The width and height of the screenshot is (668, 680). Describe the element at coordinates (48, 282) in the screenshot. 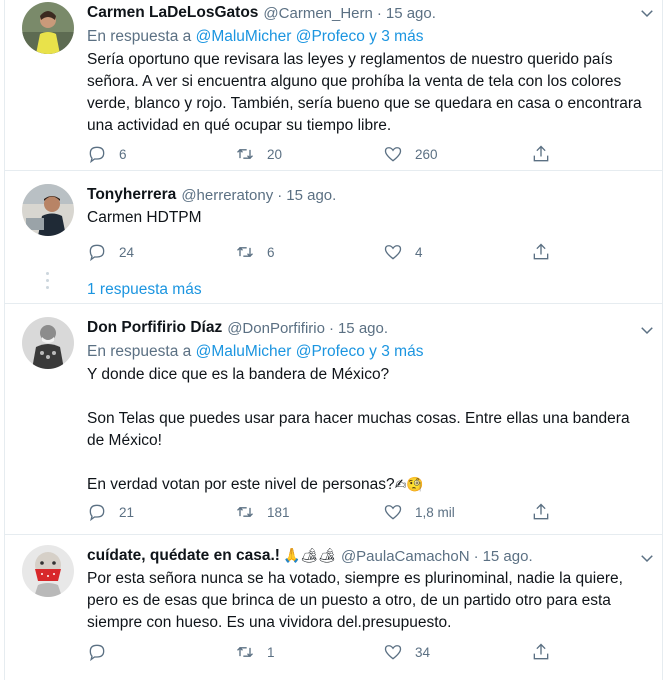

I see `thread-dots` at that location.